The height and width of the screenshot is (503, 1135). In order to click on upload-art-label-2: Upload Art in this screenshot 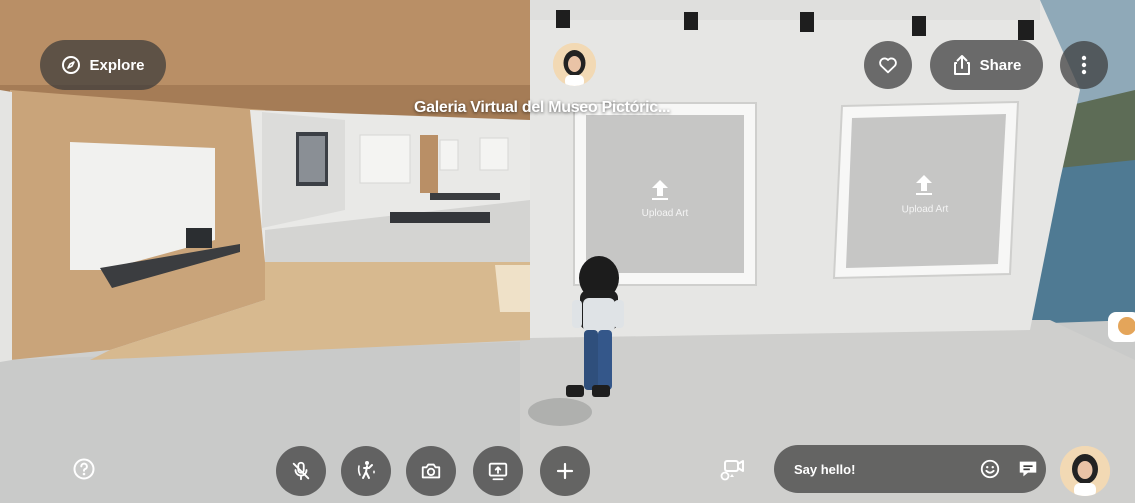, I will do `click(925, 209)`.